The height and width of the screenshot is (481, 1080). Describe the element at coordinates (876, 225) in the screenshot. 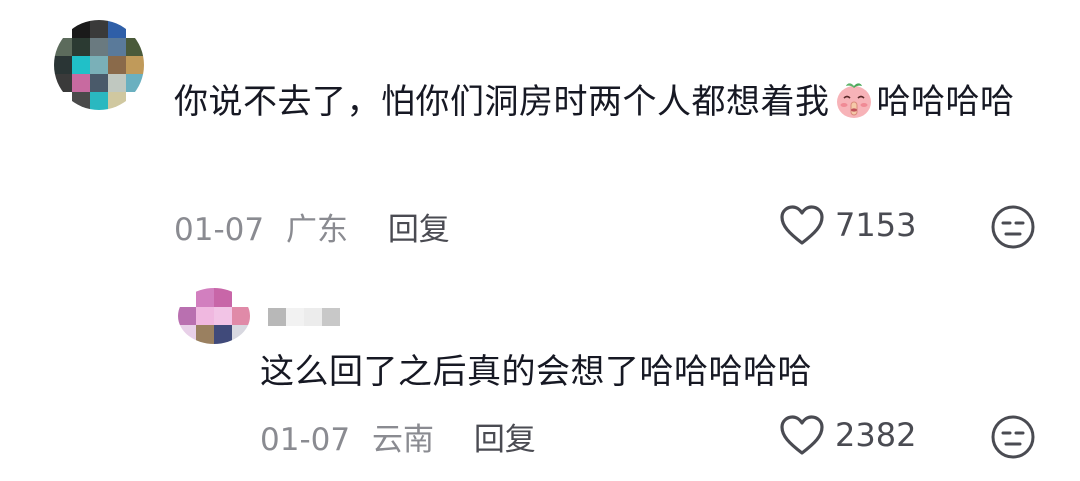

I see `like-count: 7153` at that location.